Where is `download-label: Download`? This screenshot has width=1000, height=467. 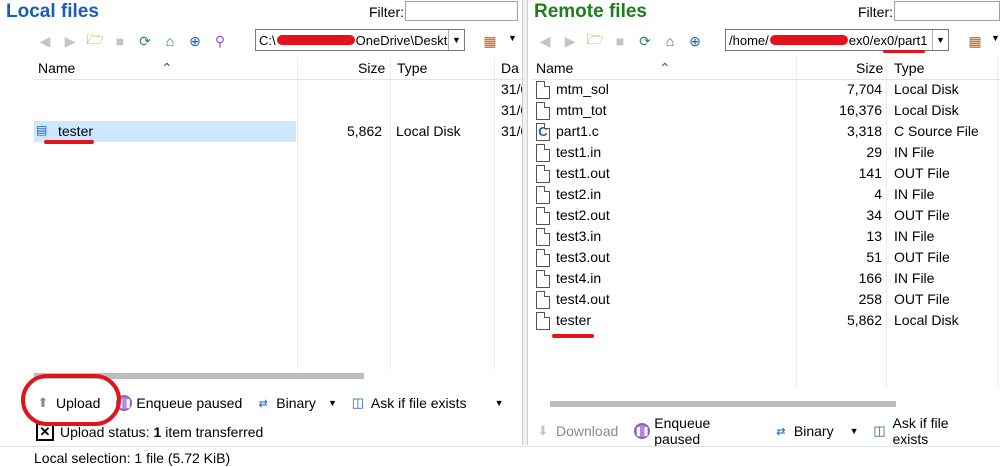
download-label: Download is located at coordinates (587, 431).